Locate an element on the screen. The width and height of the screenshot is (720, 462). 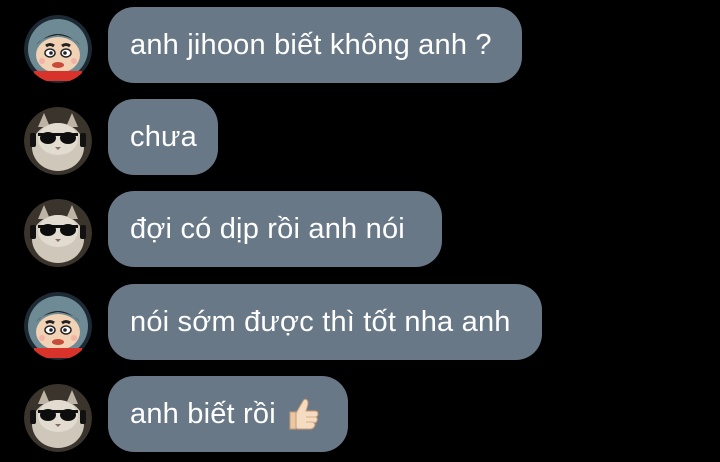
message-bubble: chưa is located at coordinates (163, 137).